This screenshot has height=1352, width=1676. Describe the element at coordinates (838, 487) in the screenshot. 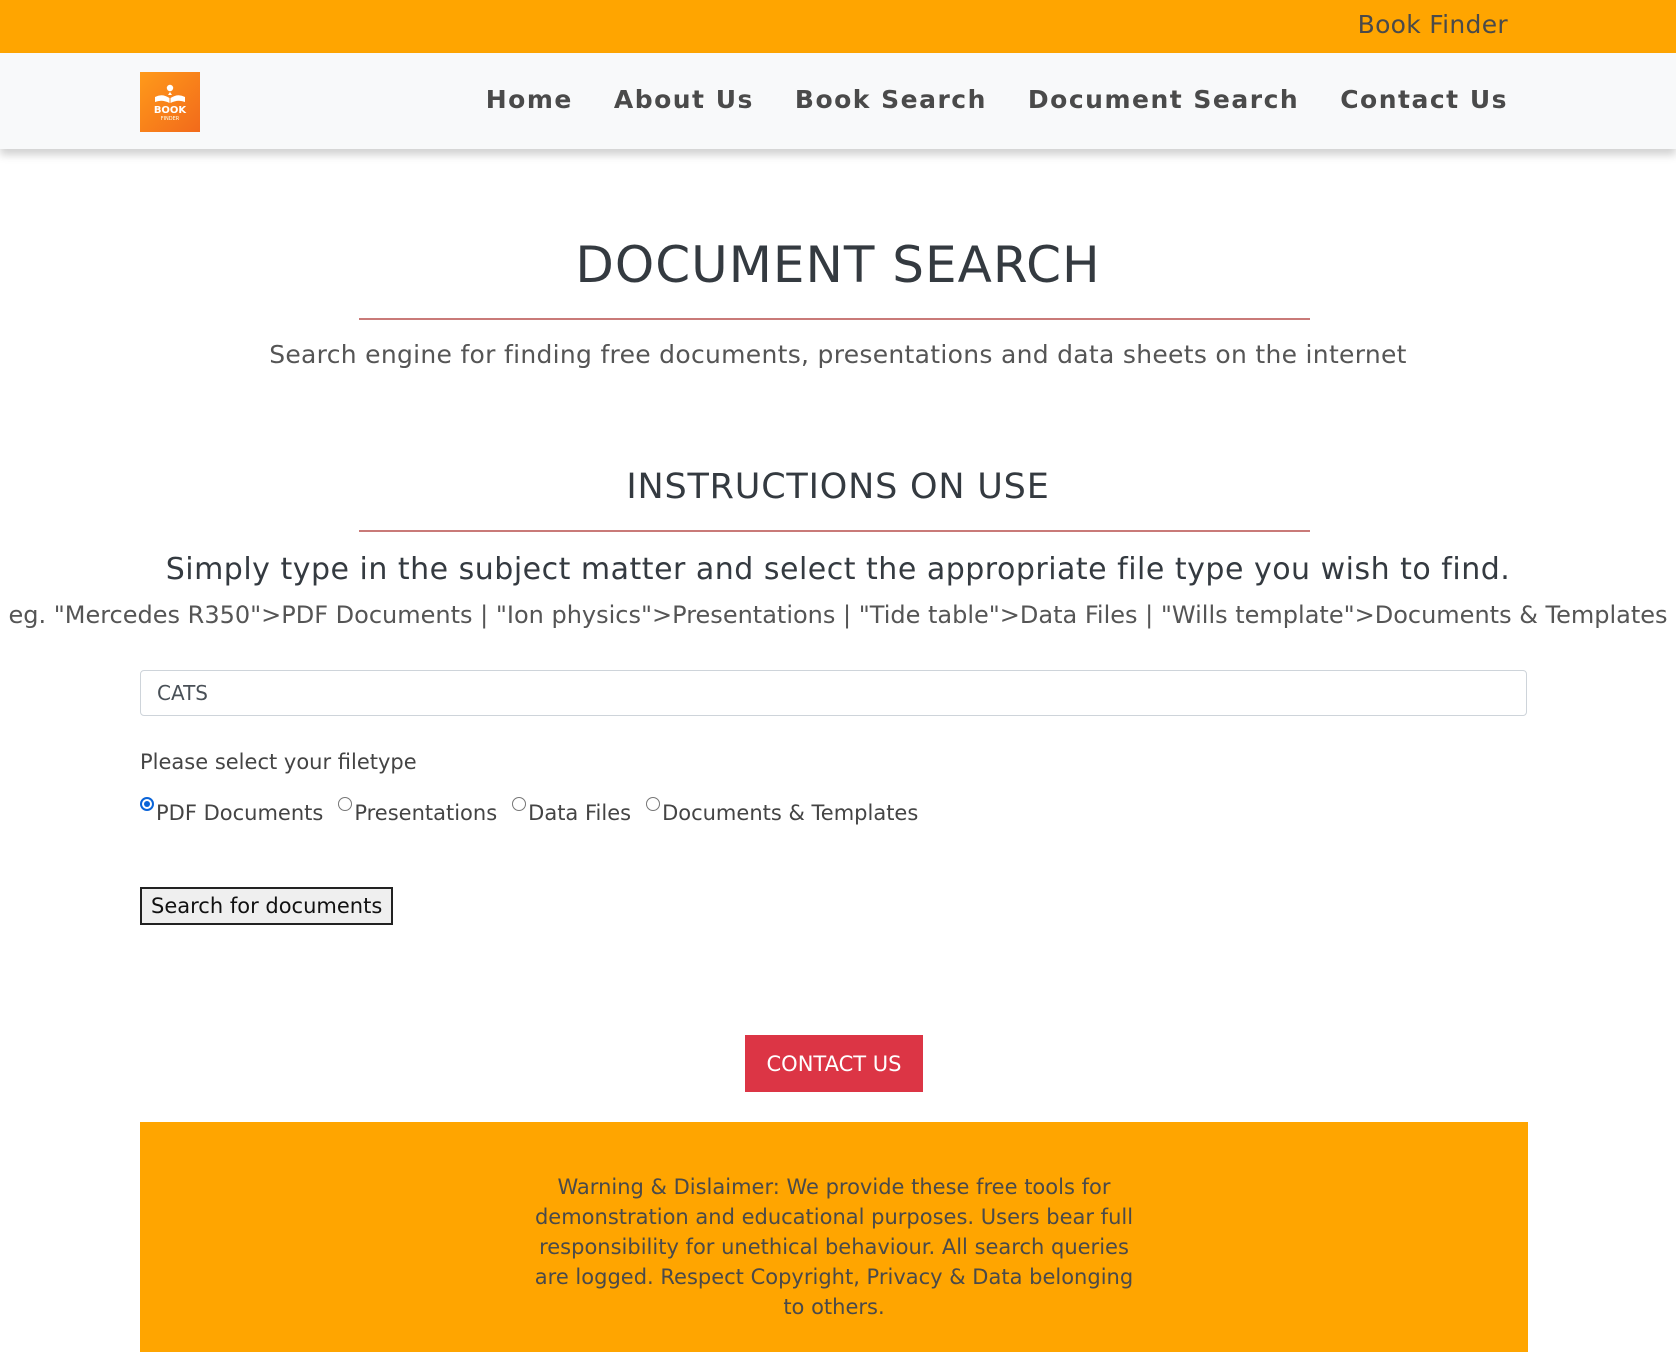

I see `instructions-title: INSTRUCTIONS ON USE` at that location.